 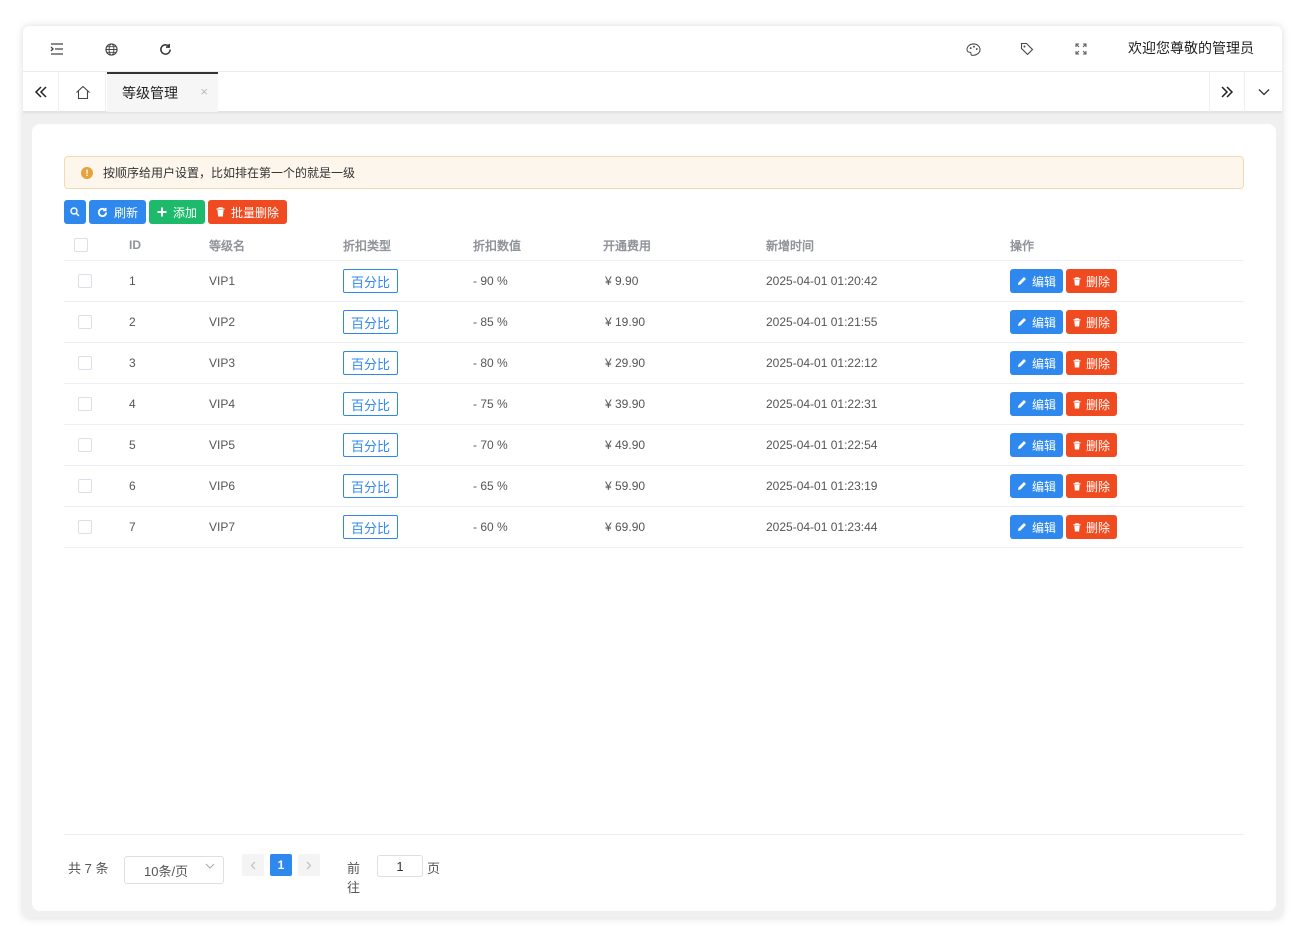 What do you see at coordinates (41, 92) in the screenshot?
I see `tab-scroll-left-icon` at bounding box center [41, 92].